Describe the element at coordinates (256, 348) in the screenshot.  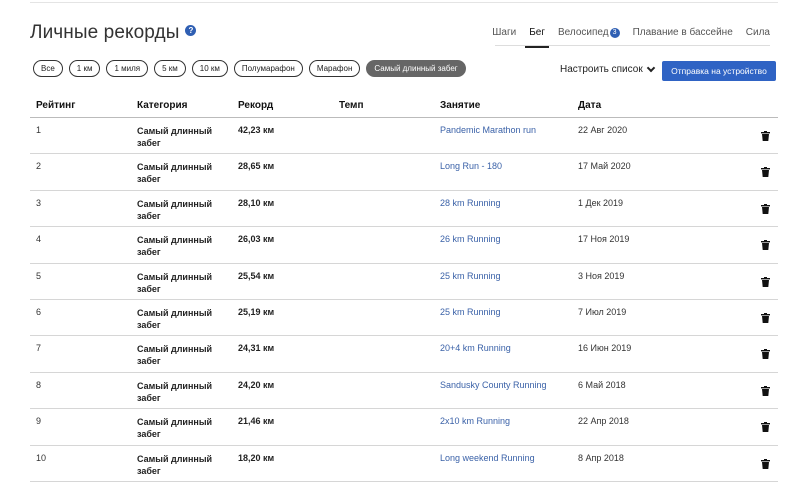
I see `record-cell: 24,31 км` at that location.